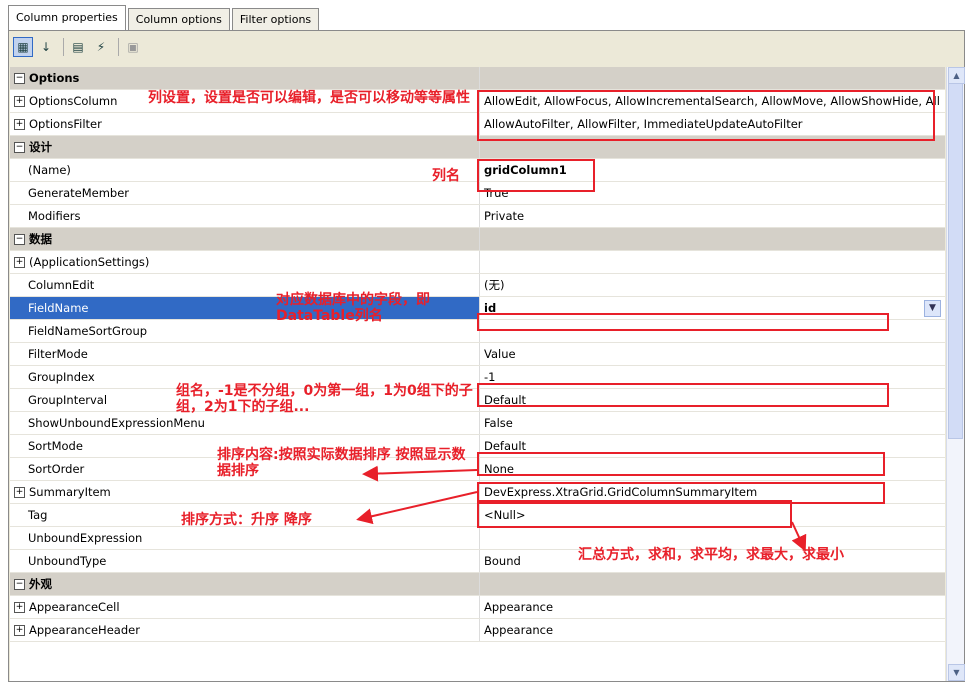 This screenshot has width=969, height=687. Describe the element at coordinates (713, 285) in the screenshot. I see `property-value: (无)` at that location.